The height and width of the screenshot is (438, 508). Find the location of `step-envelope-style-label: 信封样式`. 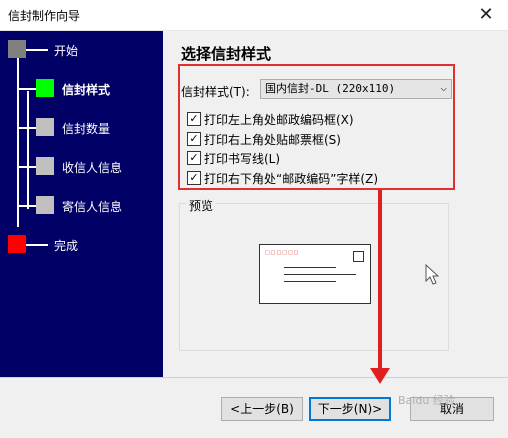

step-envelope-style-label: 信封样式 is located at coordinates (86, 90).